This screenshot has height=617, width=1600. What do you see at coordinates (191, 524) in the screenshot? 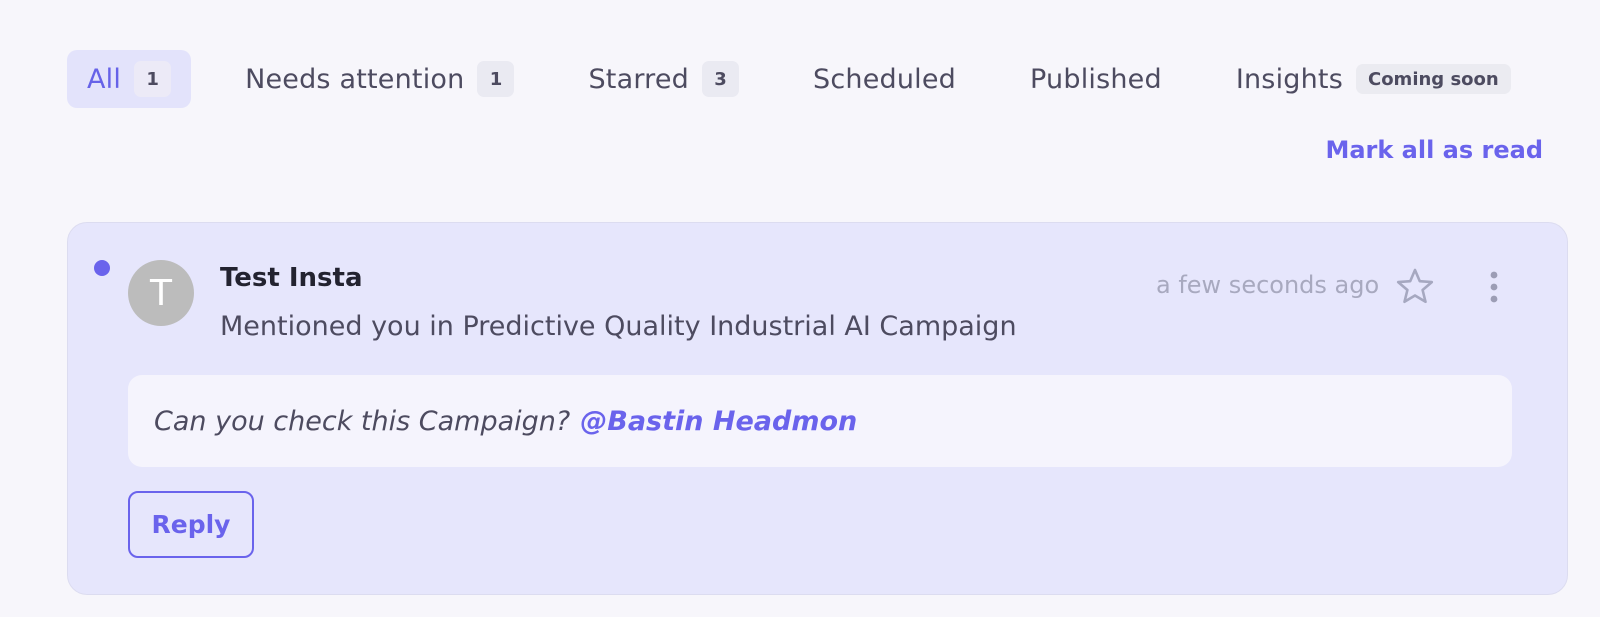
I see `reply-button: Reply` at bounding box center [191, 524].